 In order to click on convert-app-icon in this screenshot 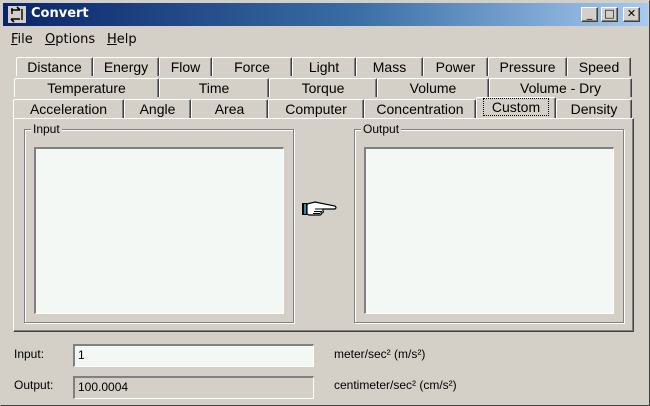, I will do `click(17, 14)`.